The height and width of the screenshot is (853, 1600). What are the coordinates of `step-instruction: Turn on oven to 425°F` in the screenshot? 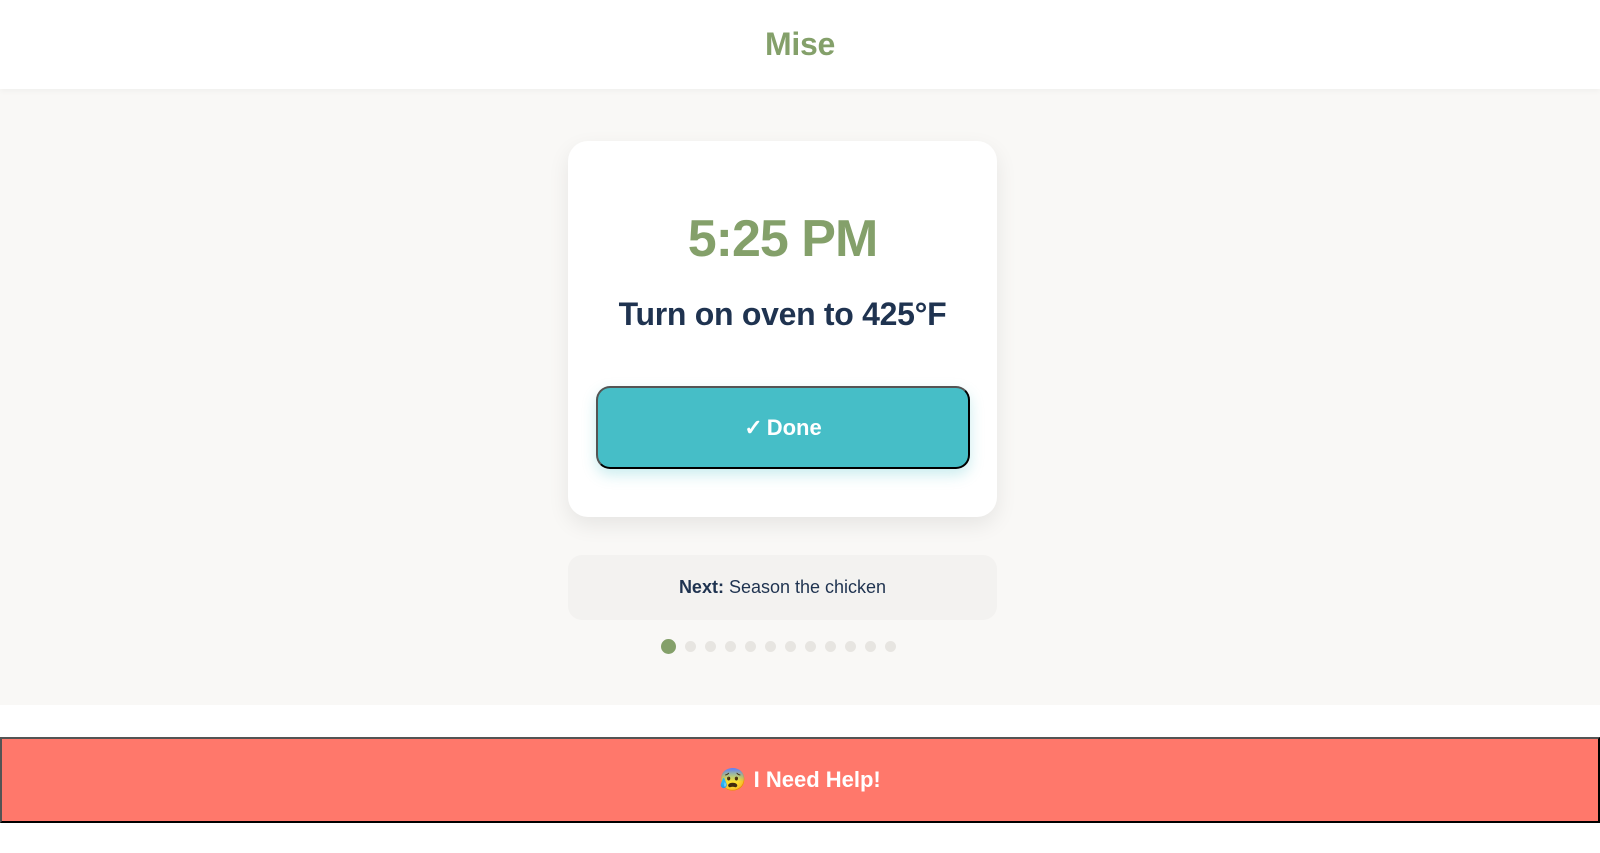 It's located at (782, 314).